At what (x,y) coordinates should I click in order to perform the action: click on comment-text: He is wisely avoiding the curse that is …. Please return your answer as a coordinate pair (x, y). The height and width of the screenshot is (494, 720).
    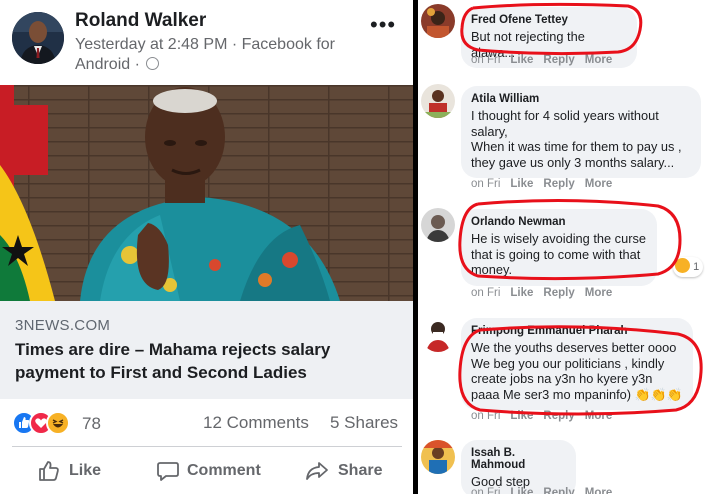
    Looking at the image, I should click on (558, 254).